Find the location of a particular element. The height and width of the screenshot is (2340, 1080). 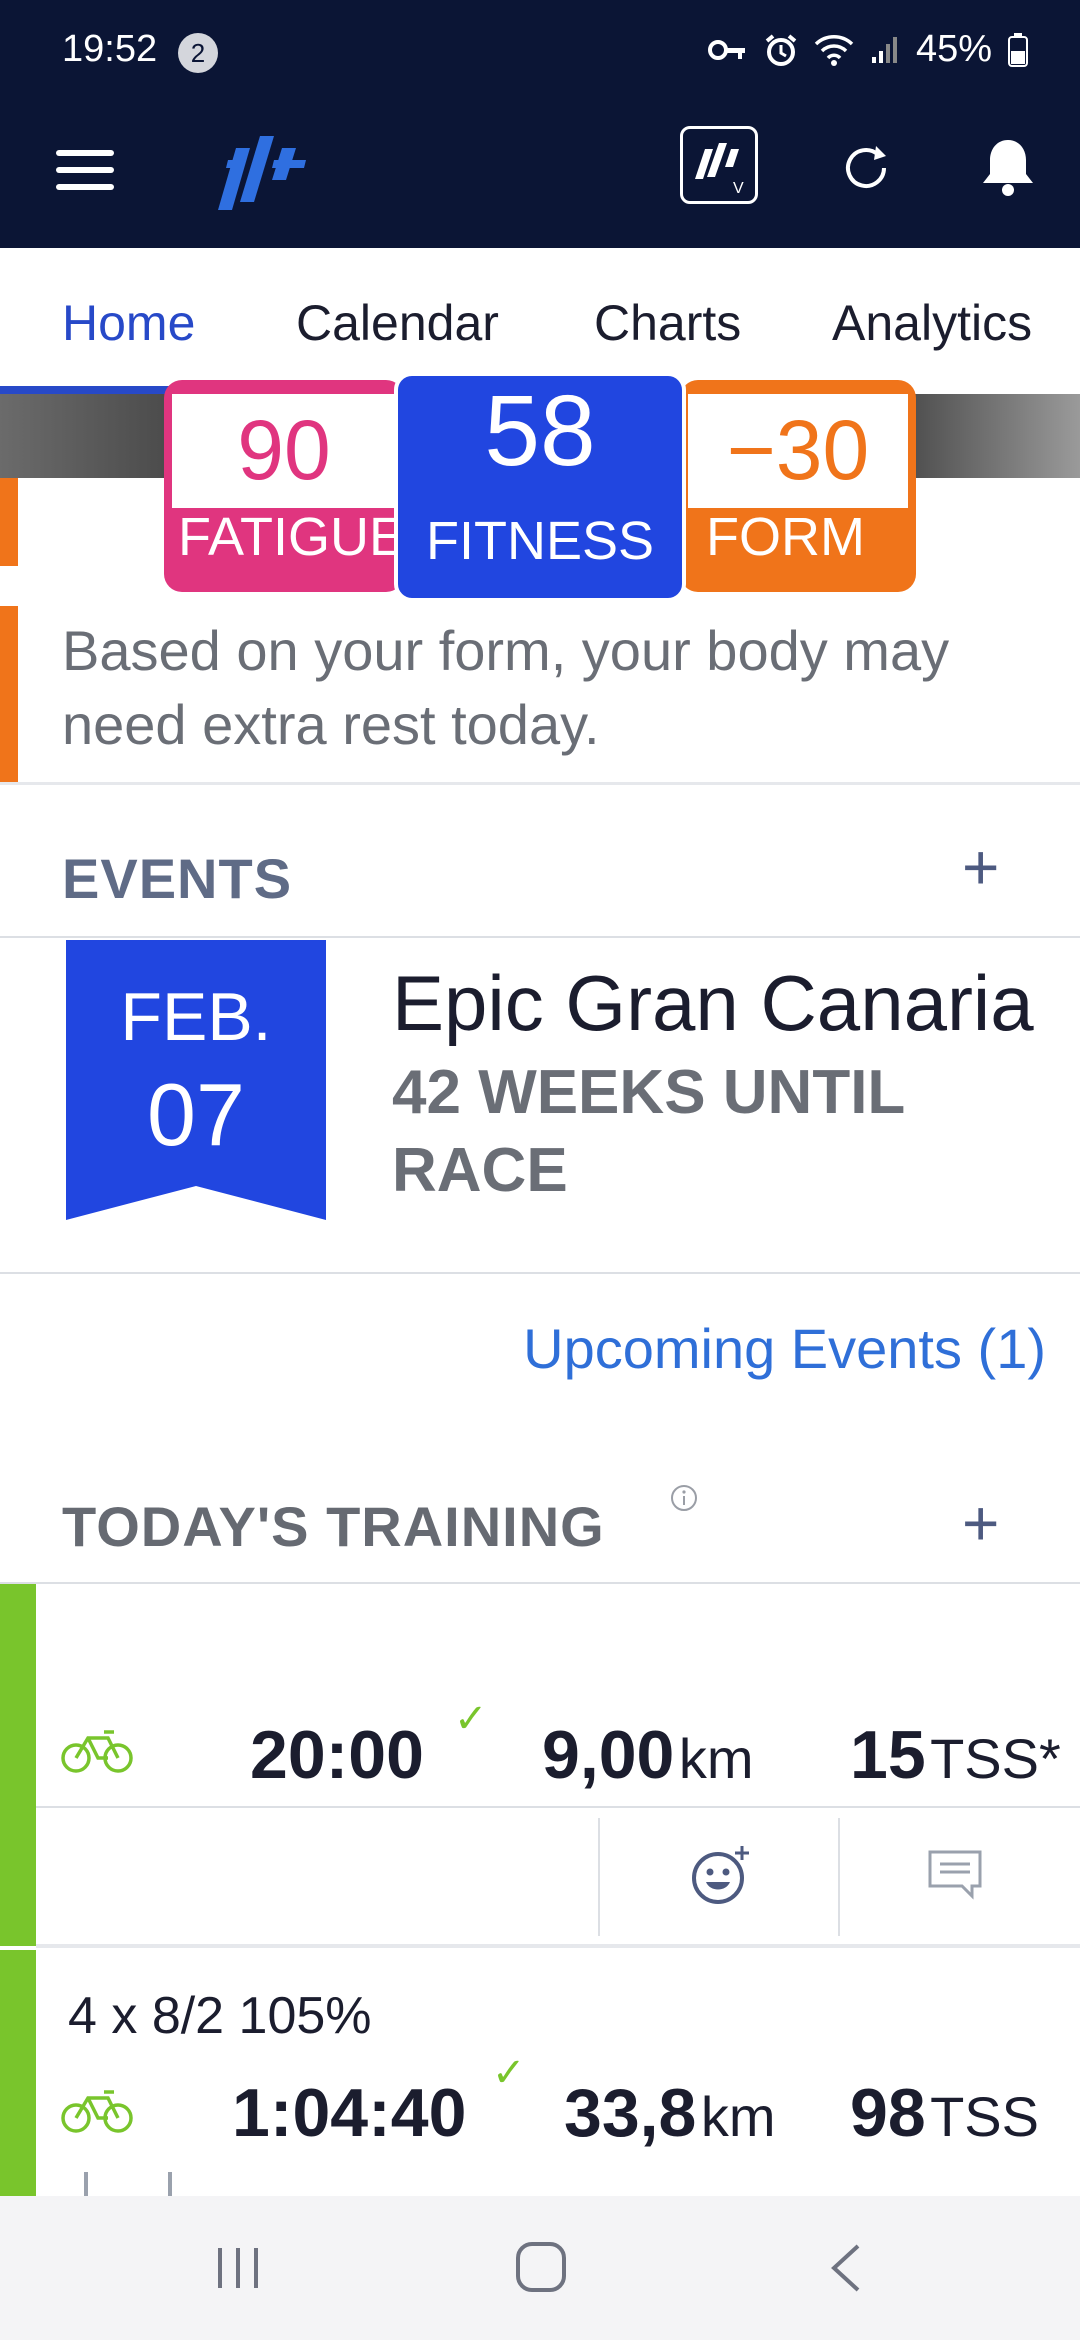

form-accent-stripe-lower is located at coordinates (9, 694).